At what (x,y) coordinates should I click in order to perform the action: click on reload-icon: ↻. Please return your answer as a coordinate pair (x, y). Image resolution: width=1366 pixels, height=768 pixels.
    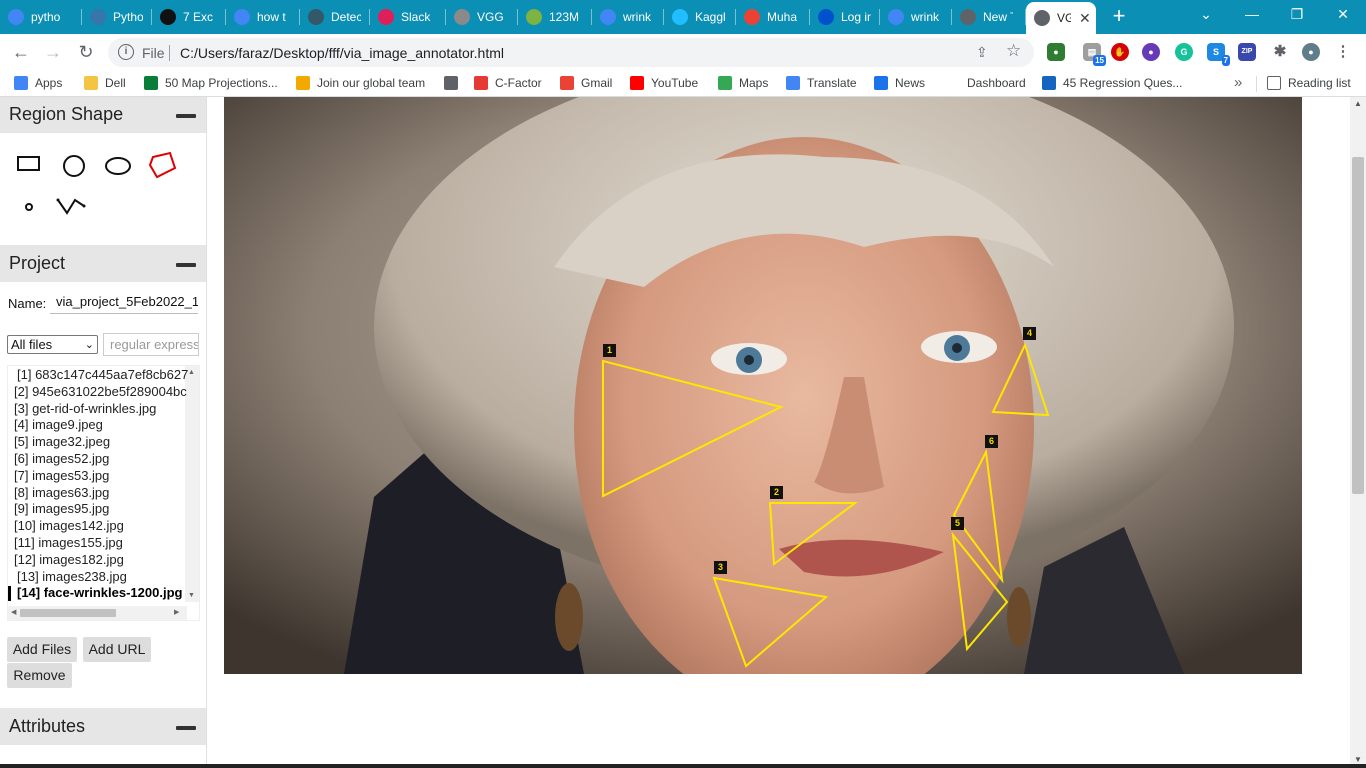
    Looking at the image, I should click on (86, 53).